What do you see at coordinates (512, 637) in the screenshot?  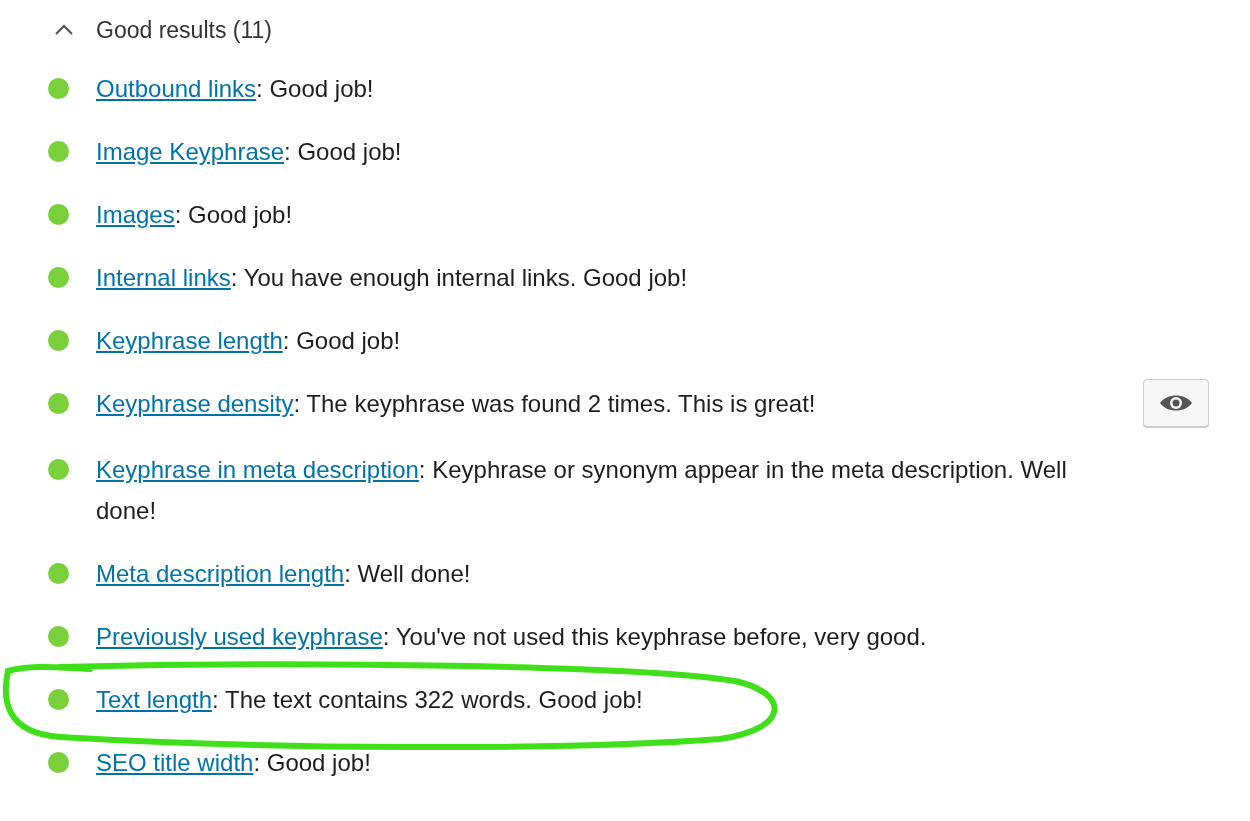 I see `result-text: Previously used keyphrase: You've not used this keyphrase before, very good.` at bounding box center [512, 637].